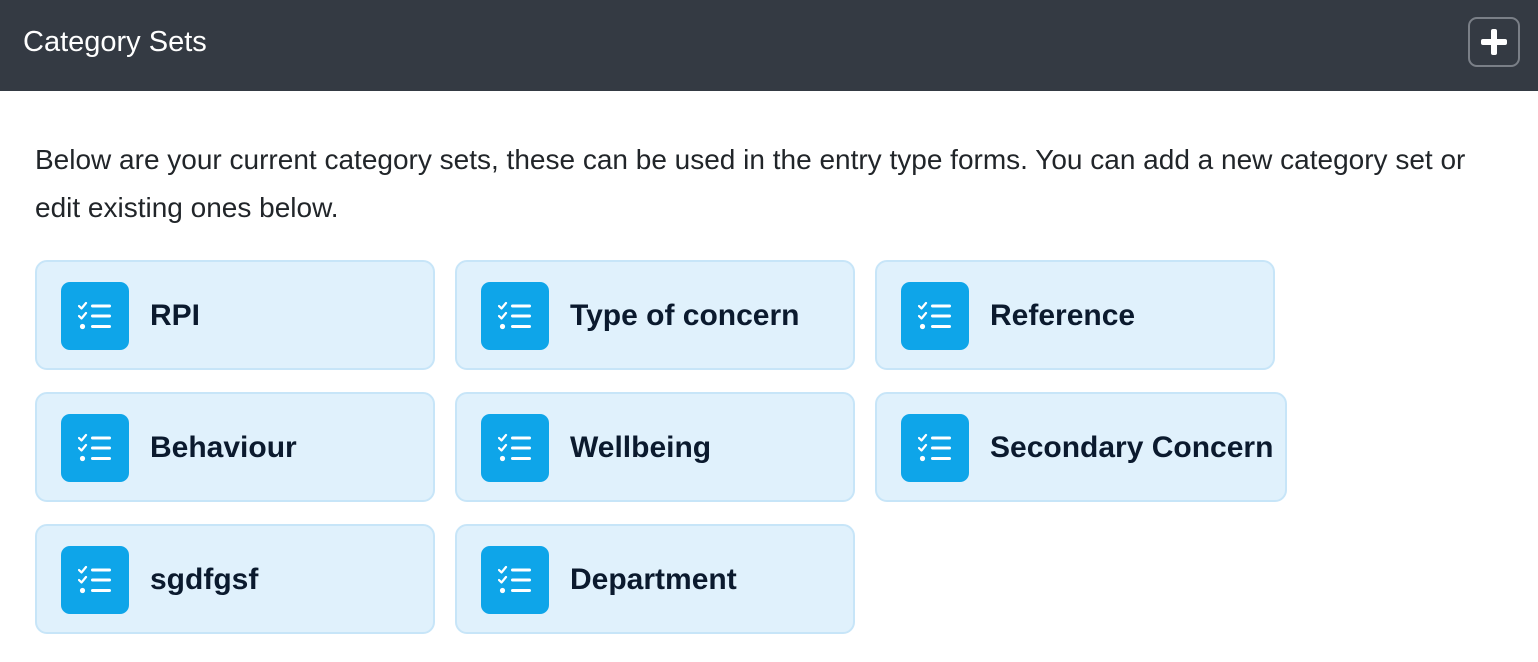 This screenshot has width=1538, height=662. What do you see at coordinates (769, 45) in the screenshot?
I see `page-header: Category Sets` at bounding box center [769, 45].